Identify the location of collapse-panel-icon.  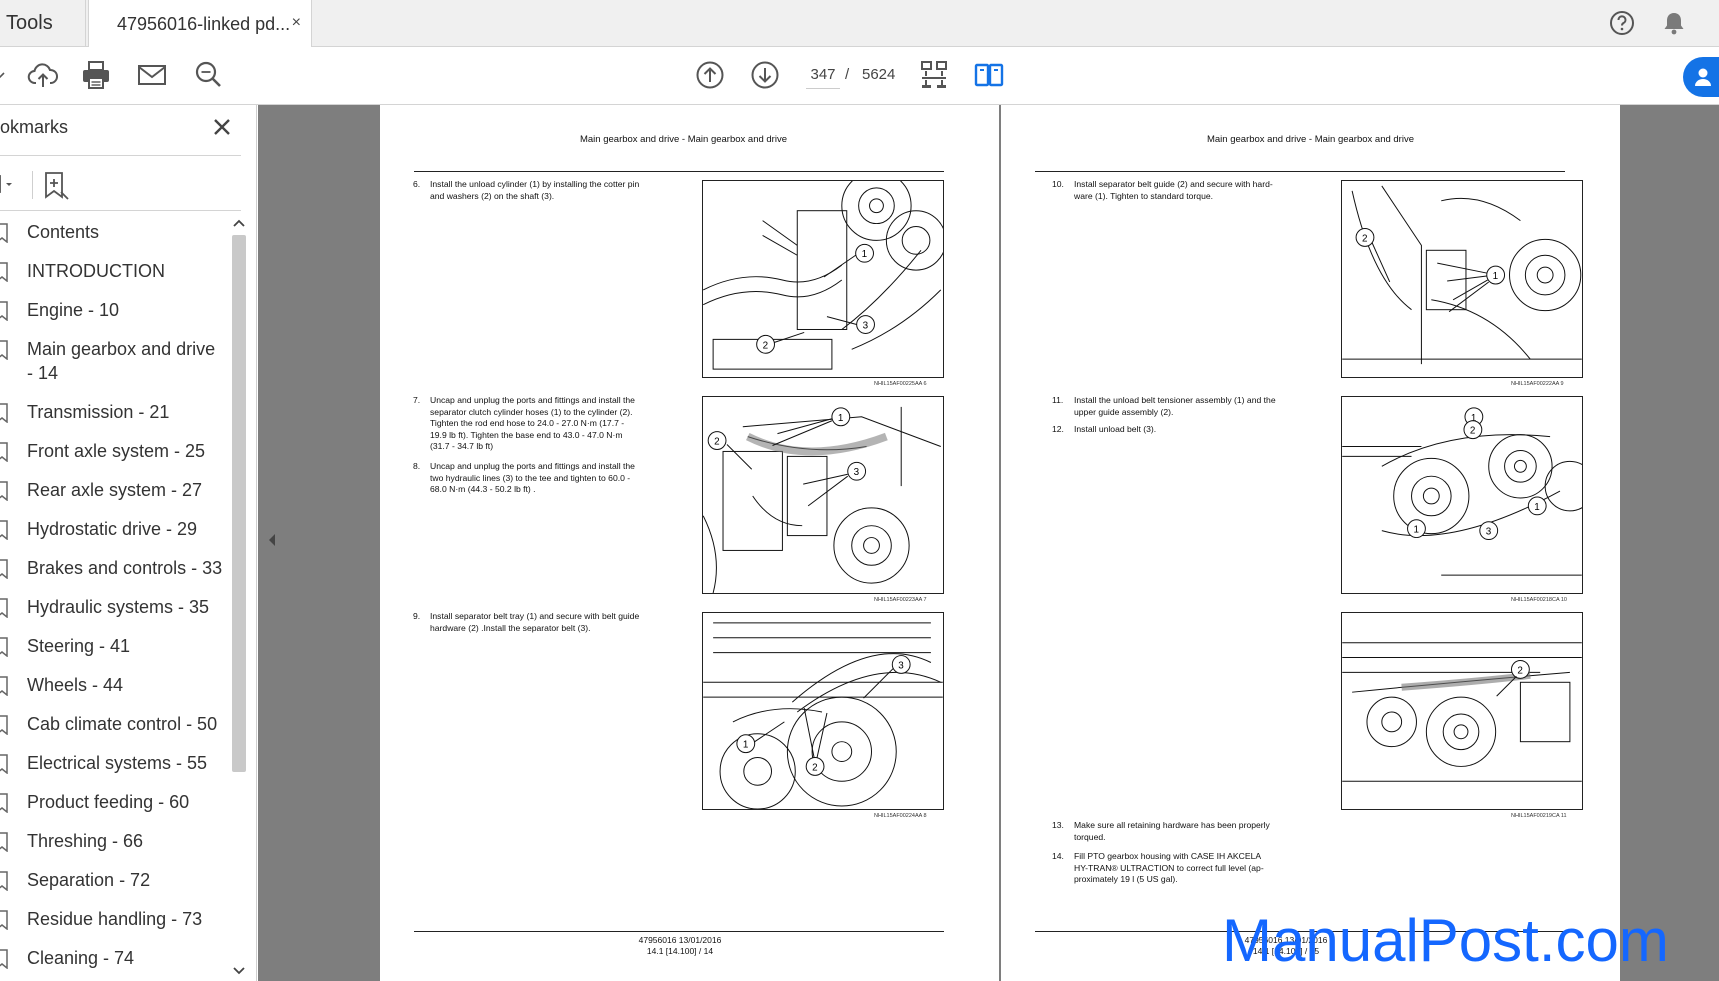
(272, 540).